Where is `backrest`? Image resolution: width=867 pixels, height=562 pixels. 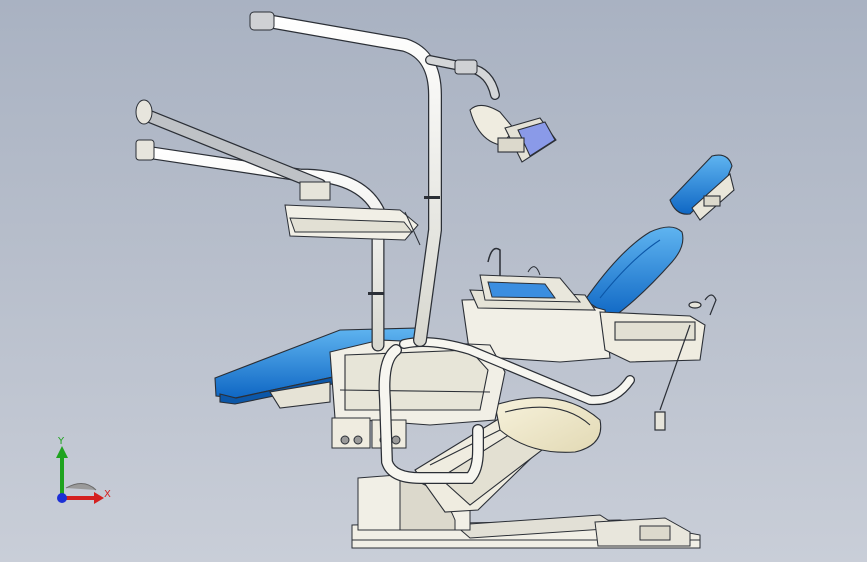
backrest is located at coordinates (634, 272).